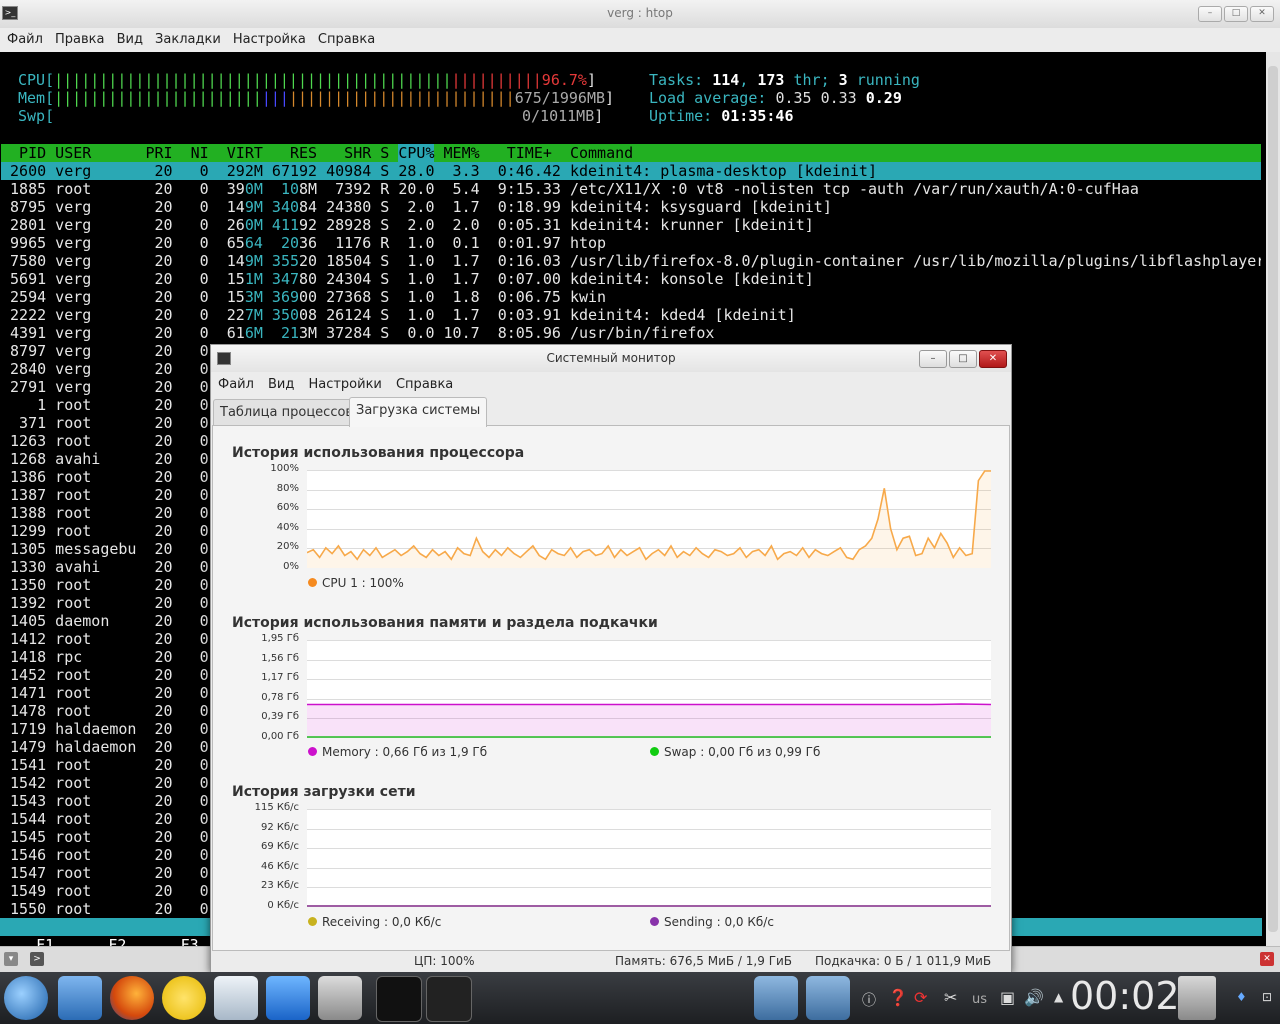 Image resolution: width=1280 pixels, height=1024 pixels. What do you see at coordinates (449, 999) in the screenshot?
I see `sysmon-task-icon` at bounding box center [449, 999].